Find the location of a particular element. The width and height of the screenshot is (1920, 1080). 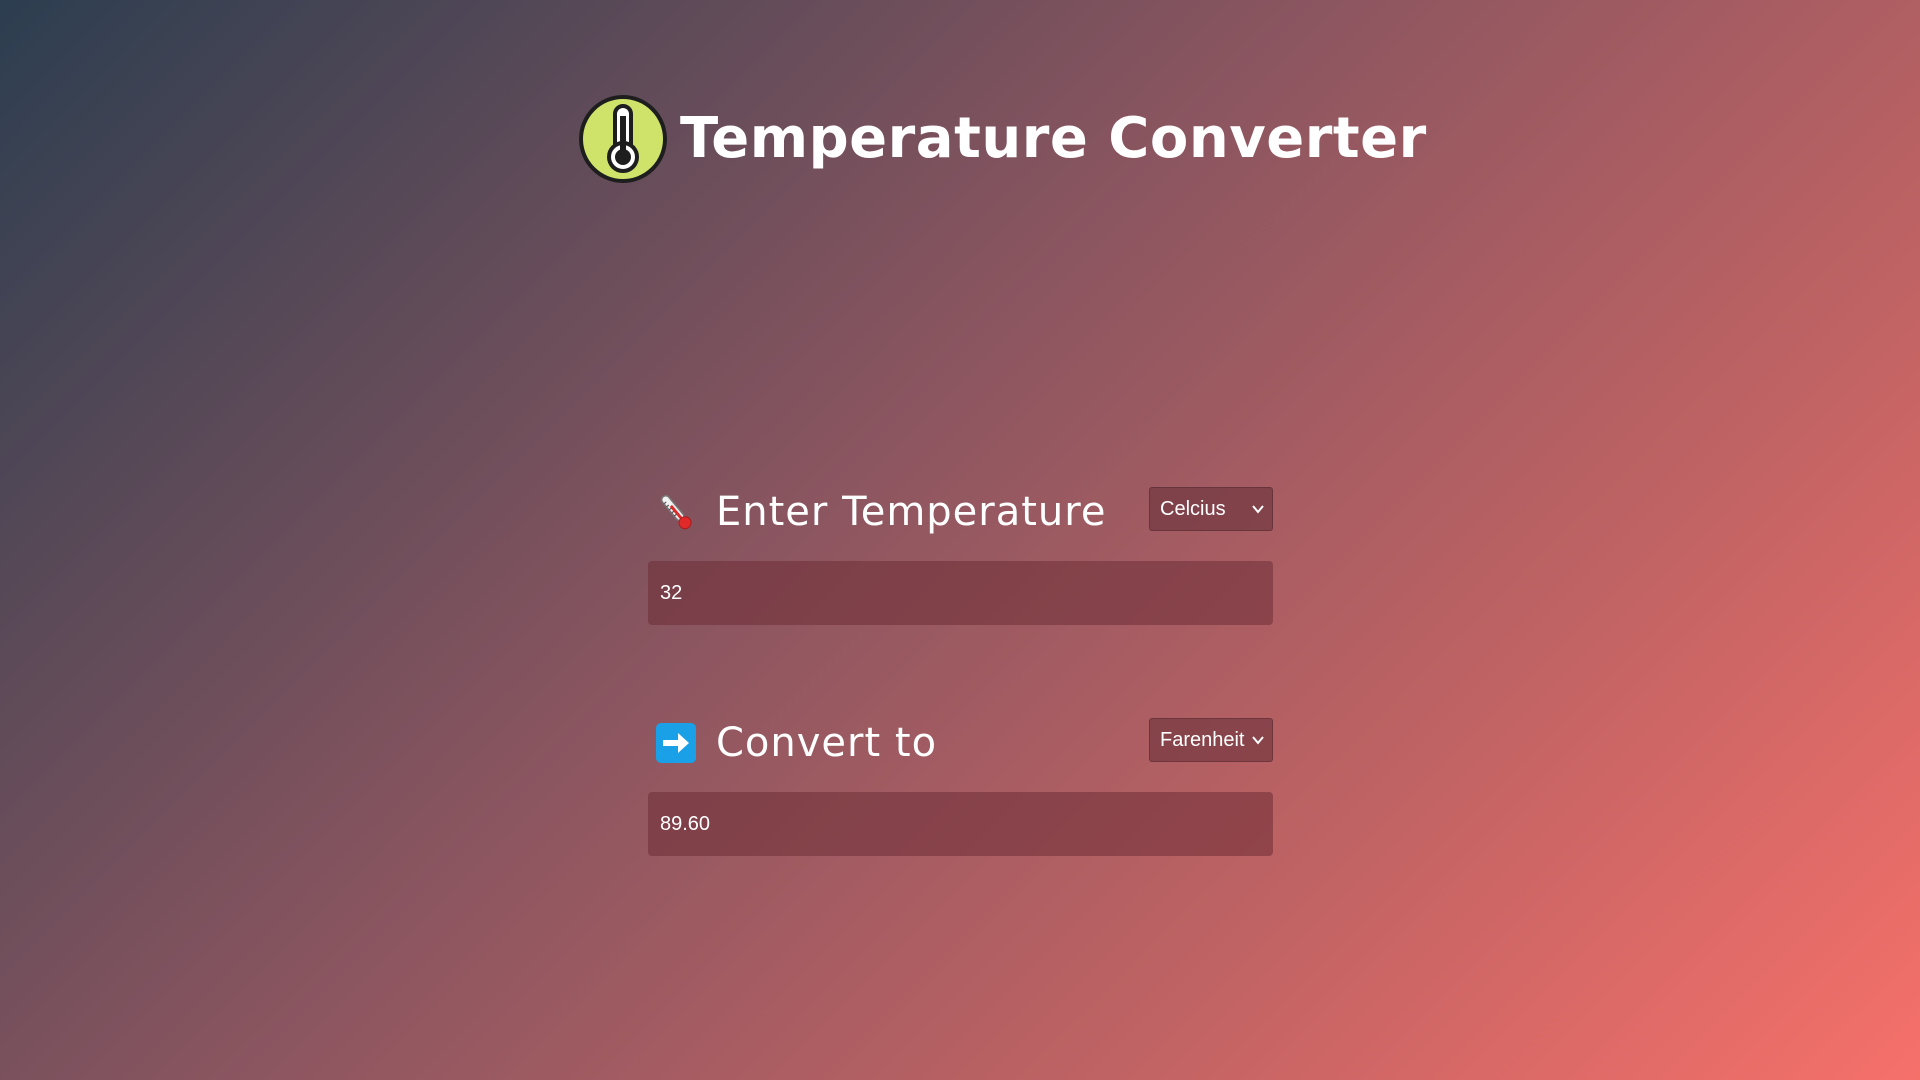

output-unit-selected: Farenheit is located at coordinates (1202, 739).